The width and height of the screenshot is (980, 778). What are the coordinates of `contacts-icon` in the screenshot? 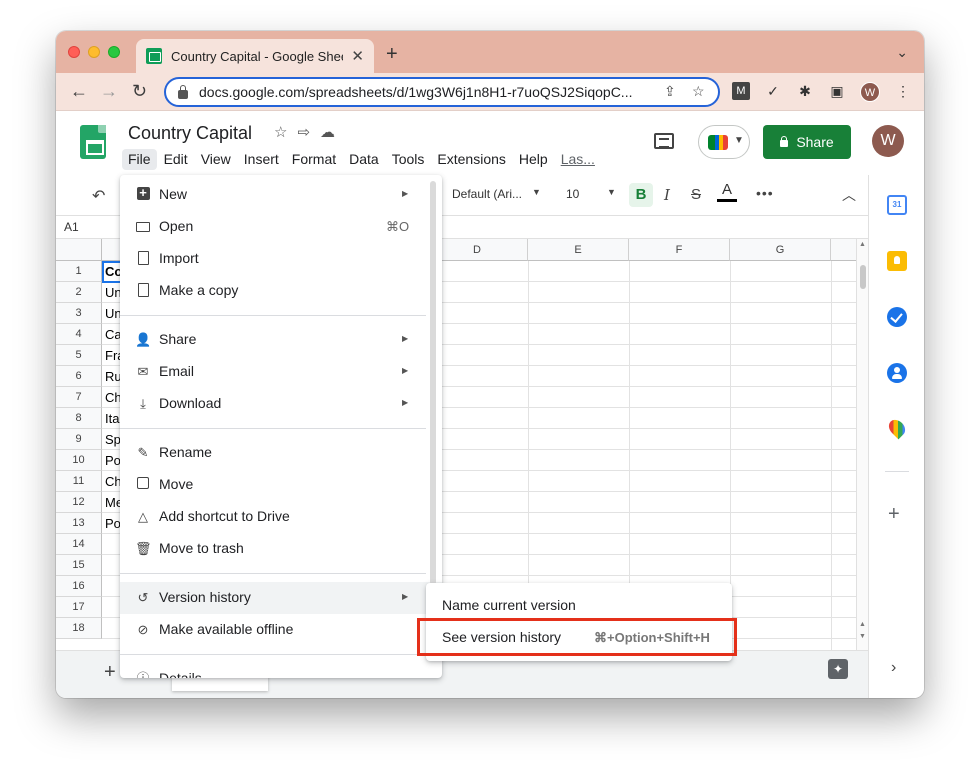 It's located at (897, 373).